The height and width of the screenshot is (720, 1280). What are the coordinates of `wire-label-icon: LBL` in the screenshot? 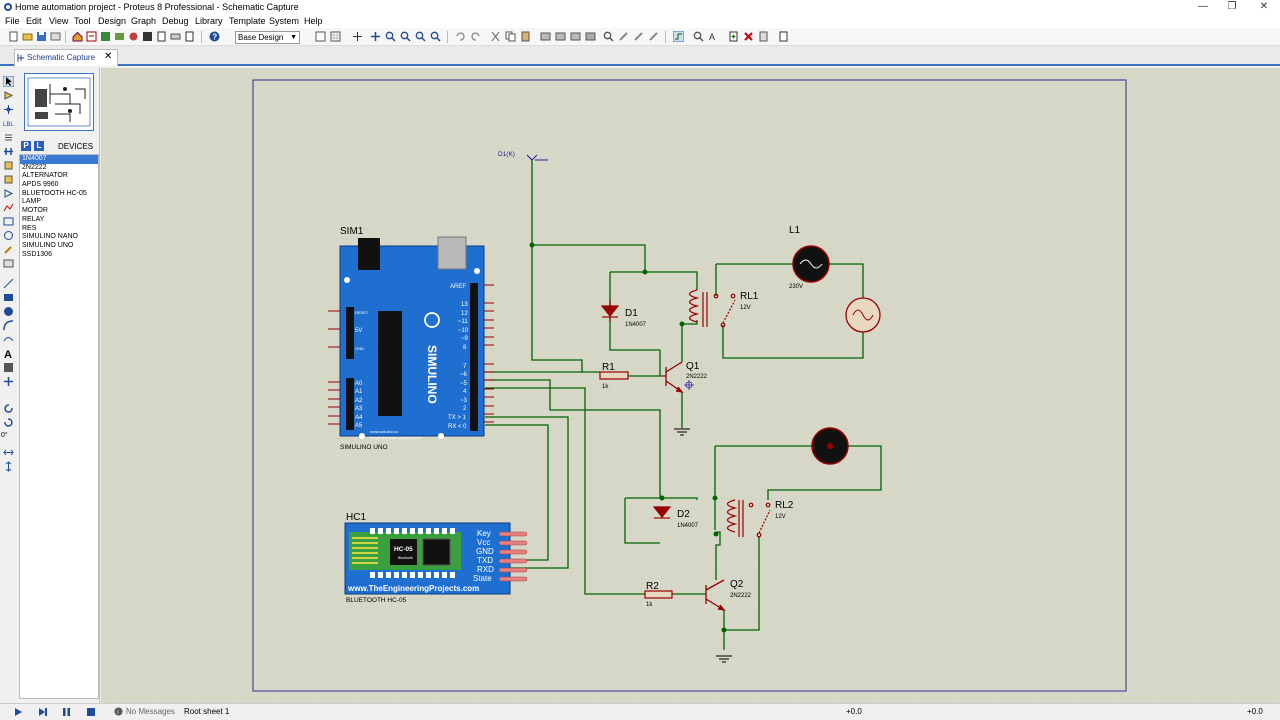 It's located at (8, 123).